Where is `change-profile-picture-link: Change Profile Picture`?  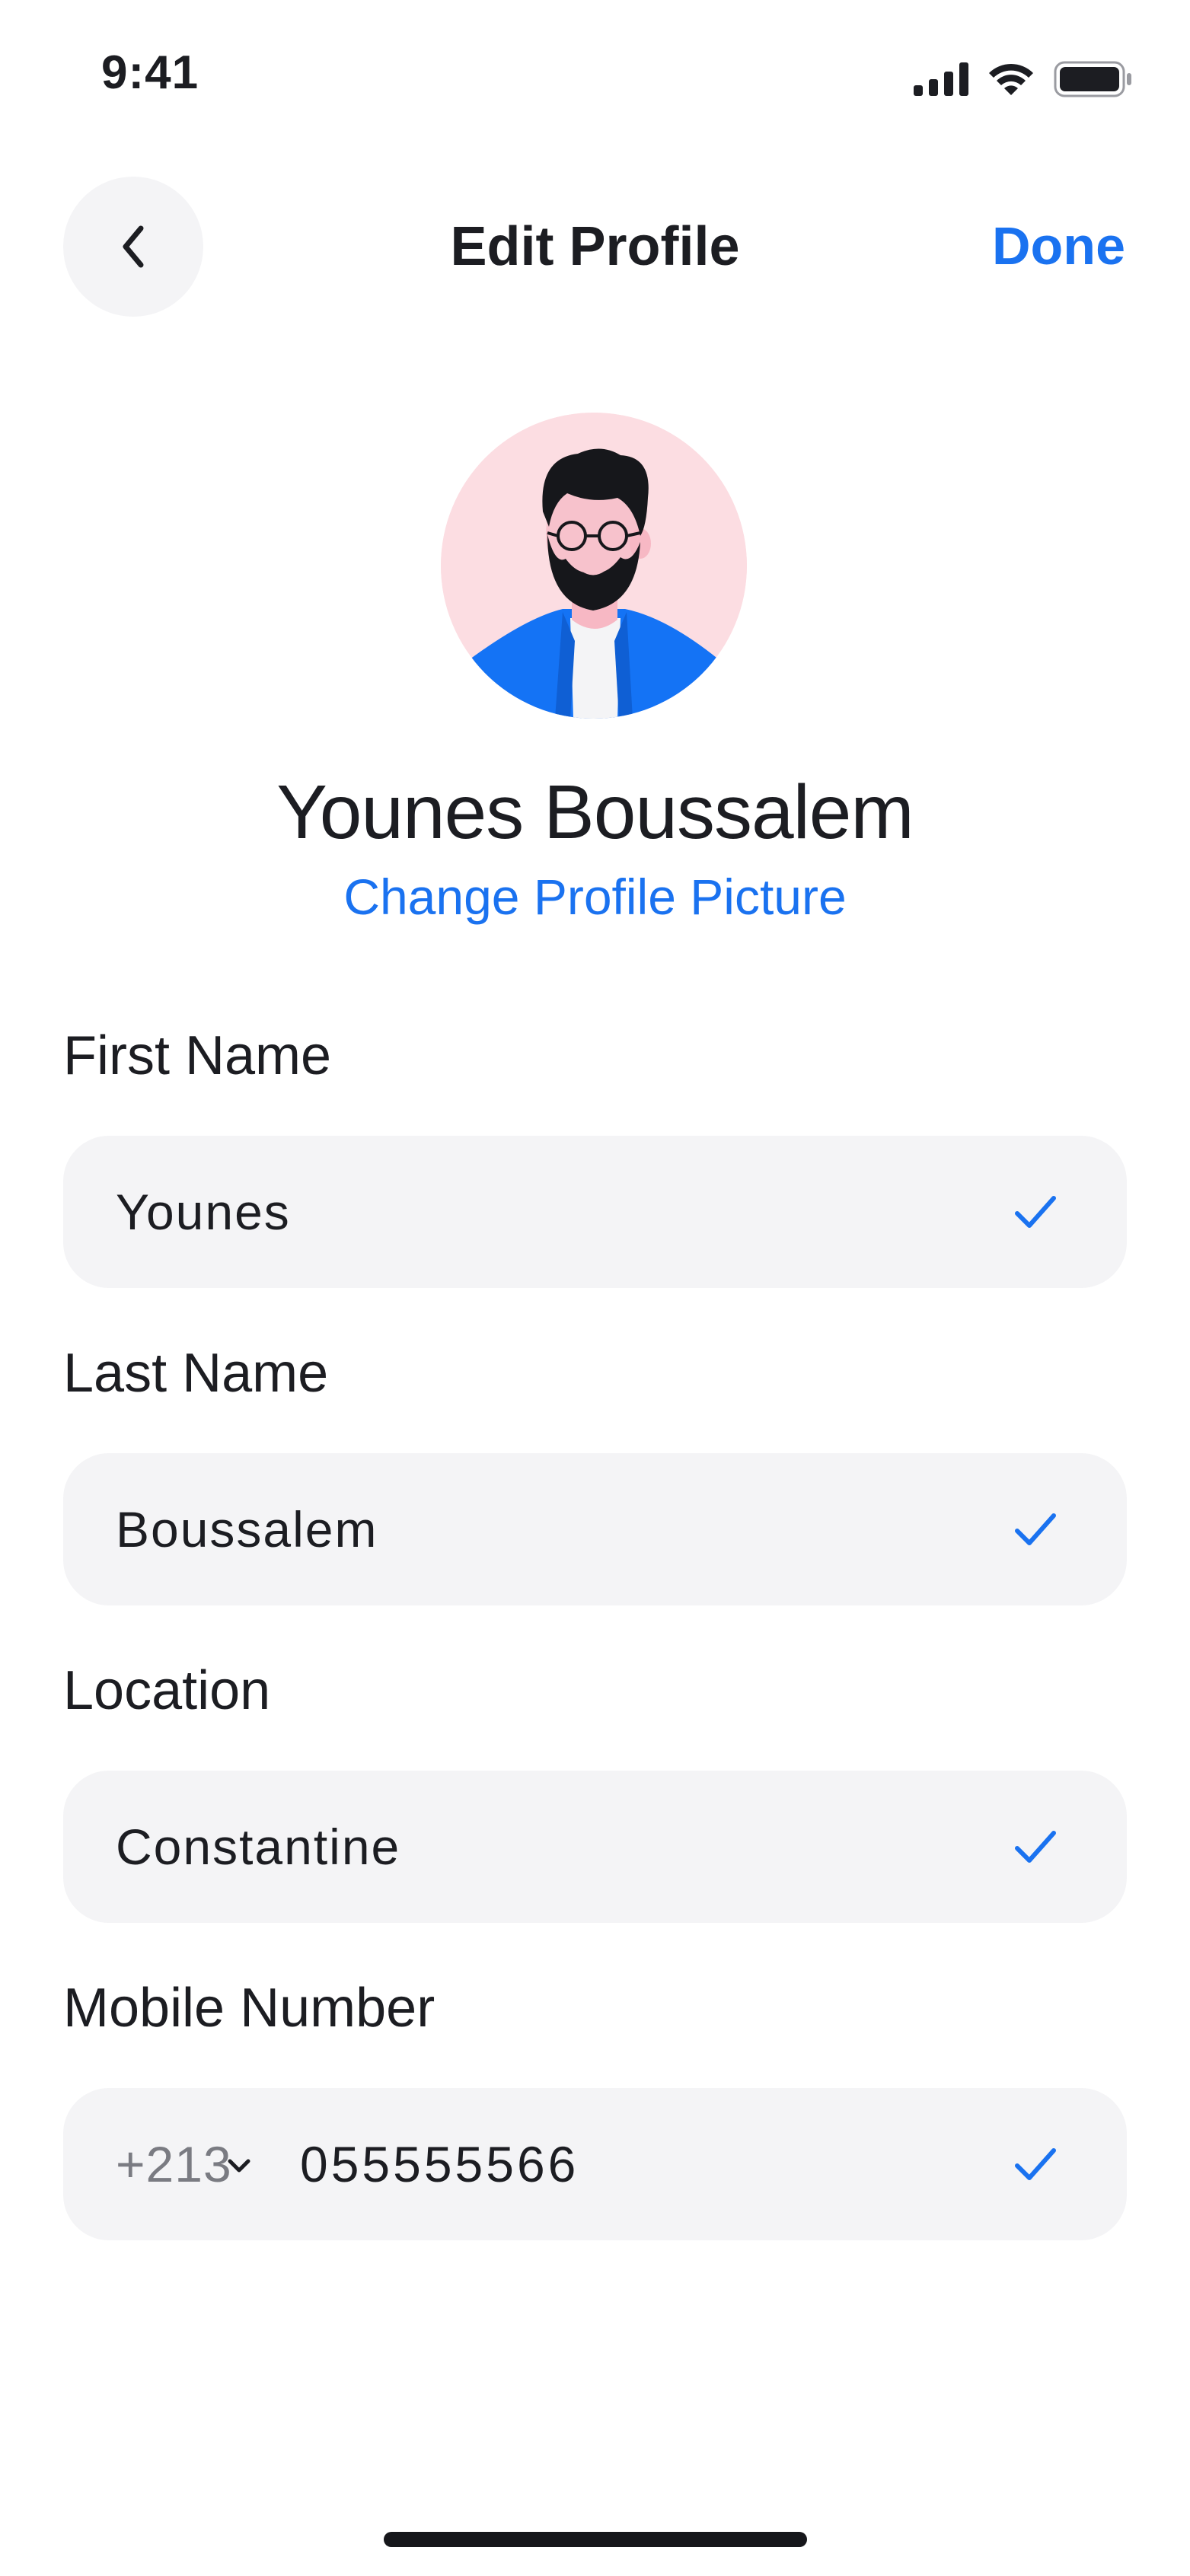
change-profile-picture-link: Change Profile Picture is located at coordinates (595, 897).